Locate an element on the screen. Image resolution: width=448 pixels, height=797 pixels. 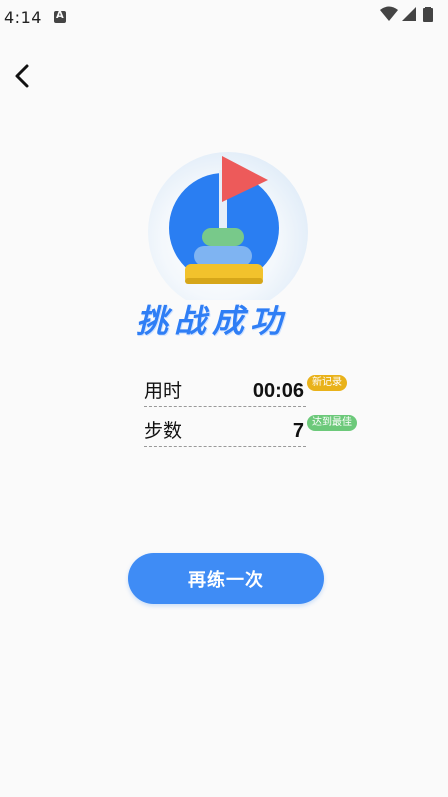
stat-row-time: 用时 00:06 is located at coordinates (225, 390).